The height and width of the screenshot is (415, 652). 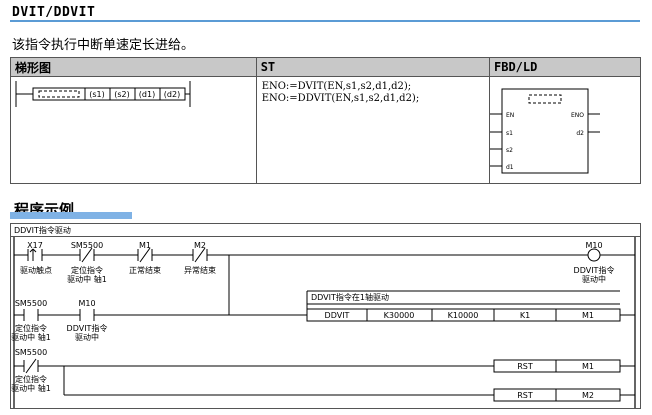 What do you see at coordinates (525, 366) in the screenshot?
I see `rst1-name: RST` at bounding box center [525, 366].